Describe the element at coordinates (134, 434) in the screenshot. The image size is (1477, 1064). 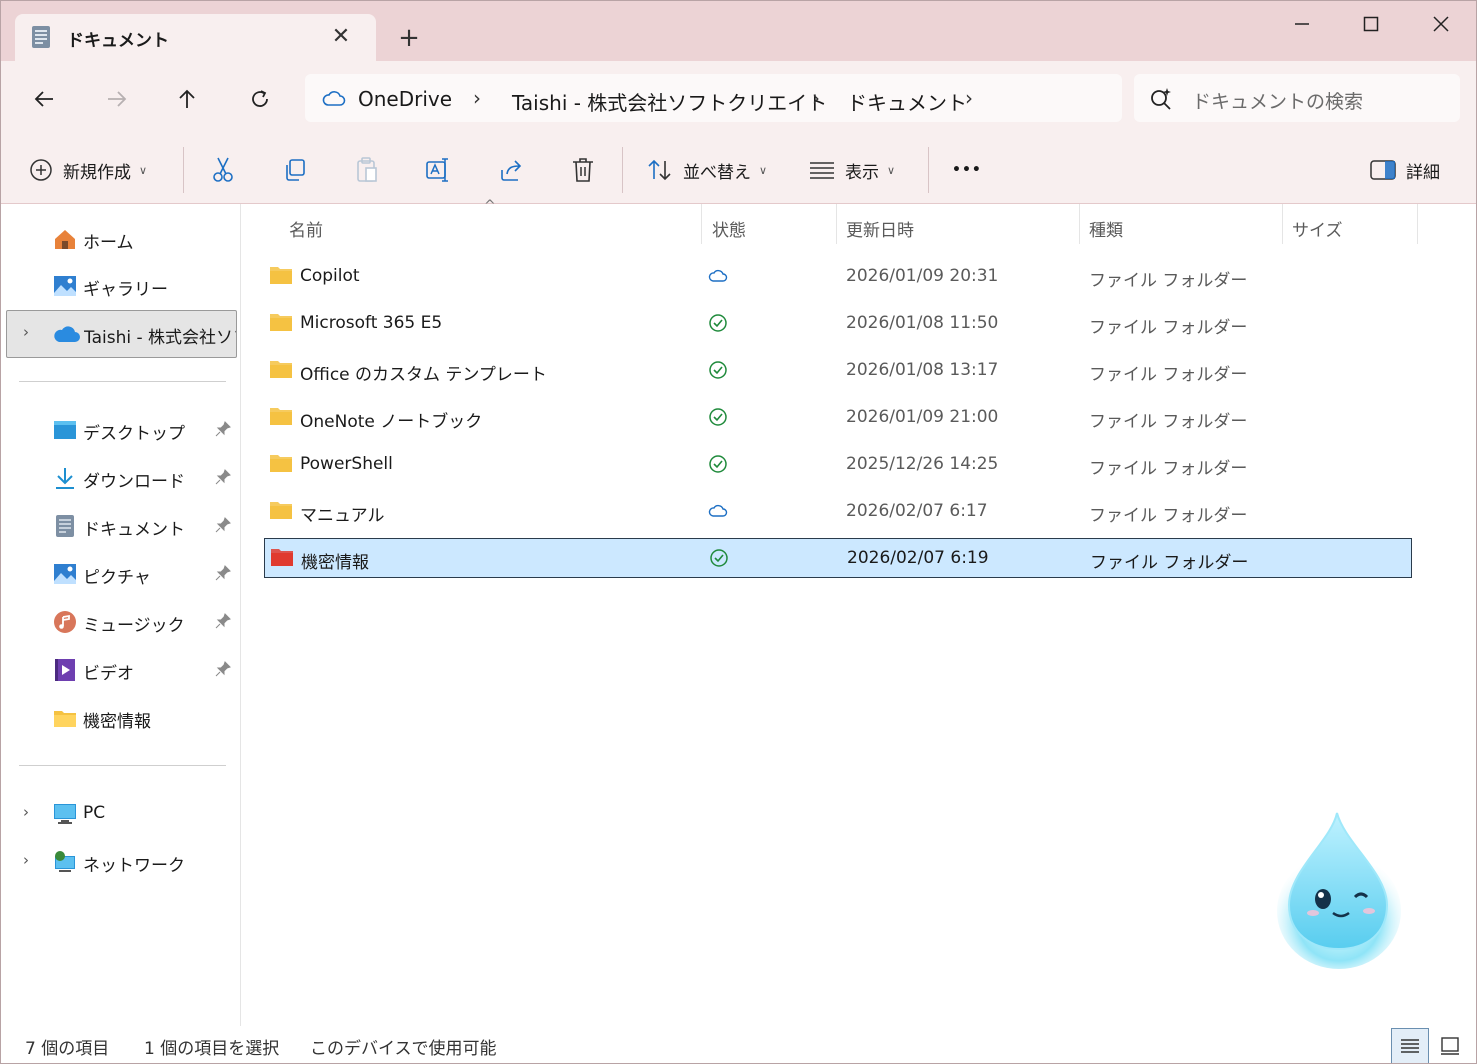
I see `nav-label: デスクトップ` at that location.